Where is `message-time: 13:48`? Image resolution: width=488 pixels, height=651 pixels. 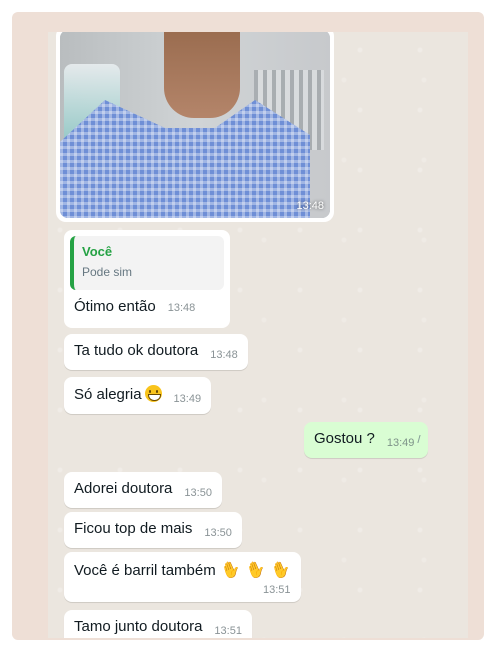 message-time: 13:48 is located at coordinates (224, 355).